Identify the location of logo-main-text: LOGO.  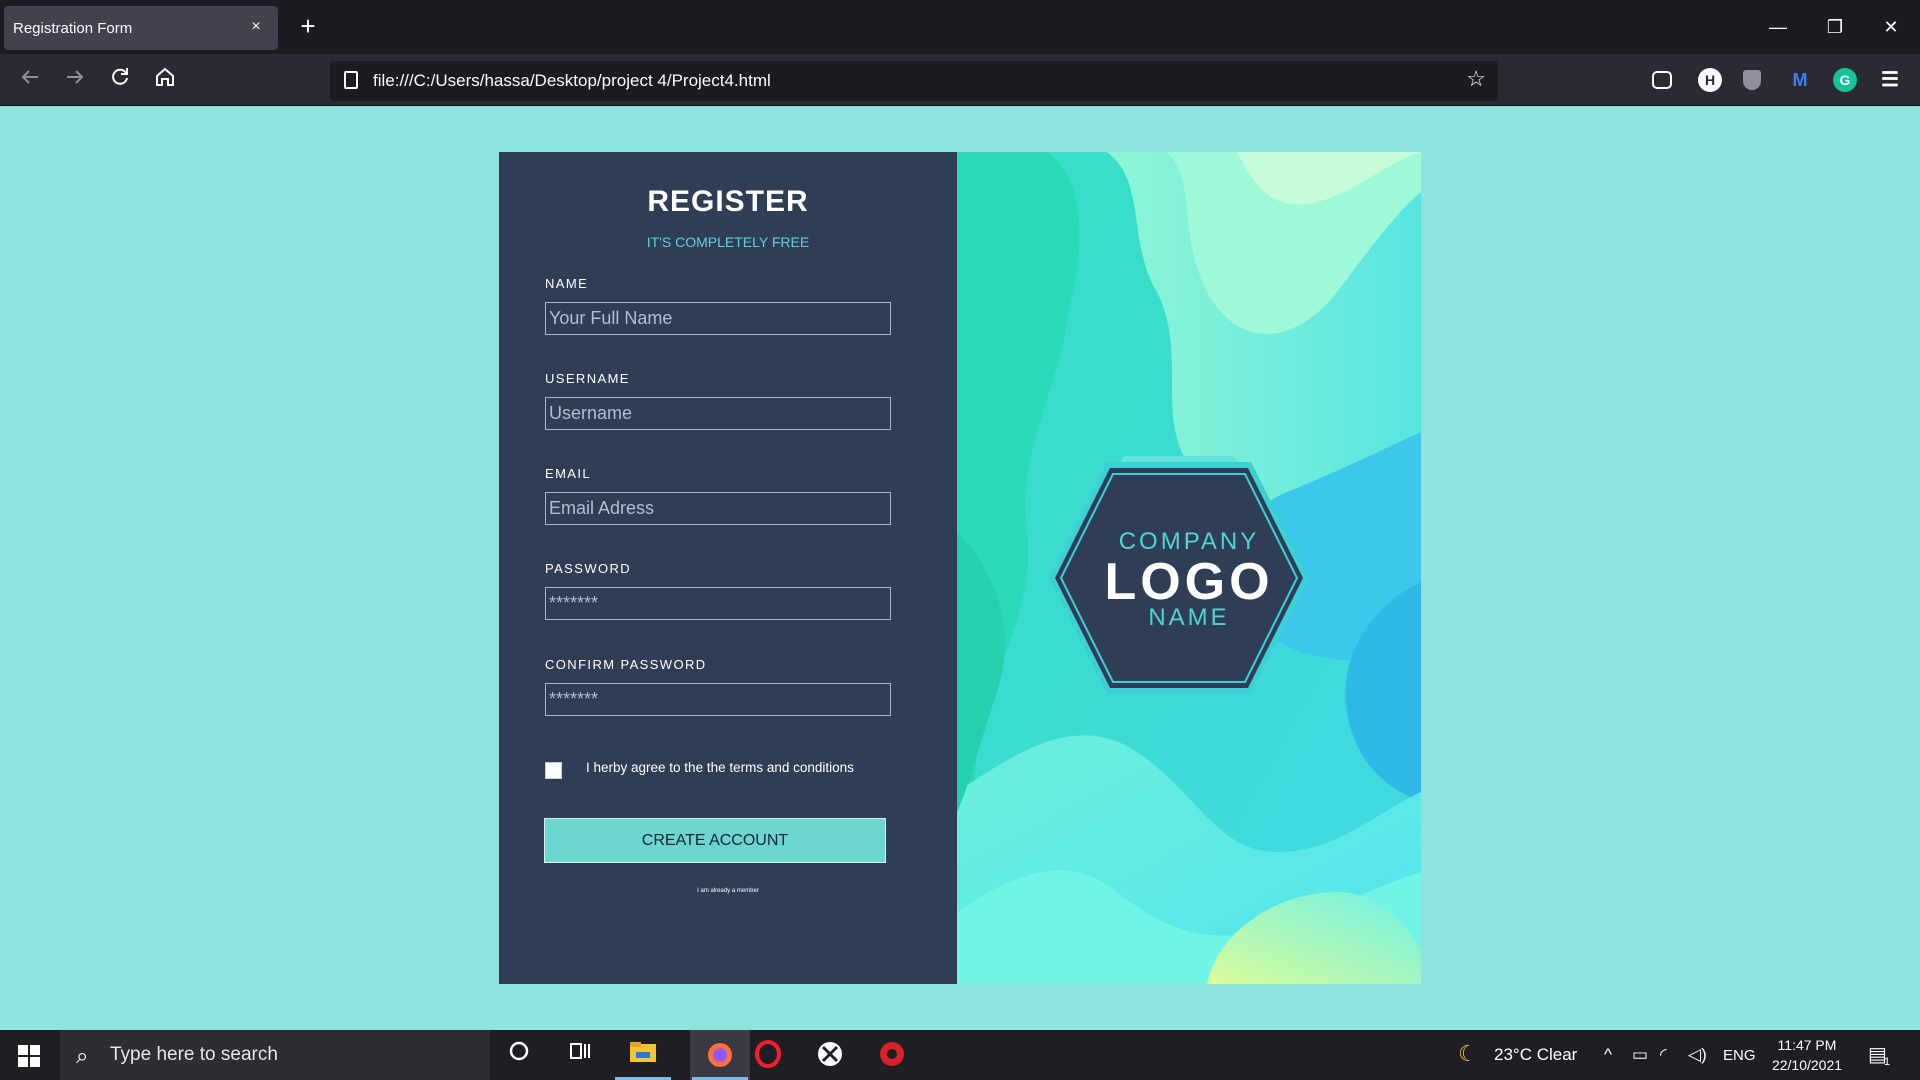
(1189, 582).